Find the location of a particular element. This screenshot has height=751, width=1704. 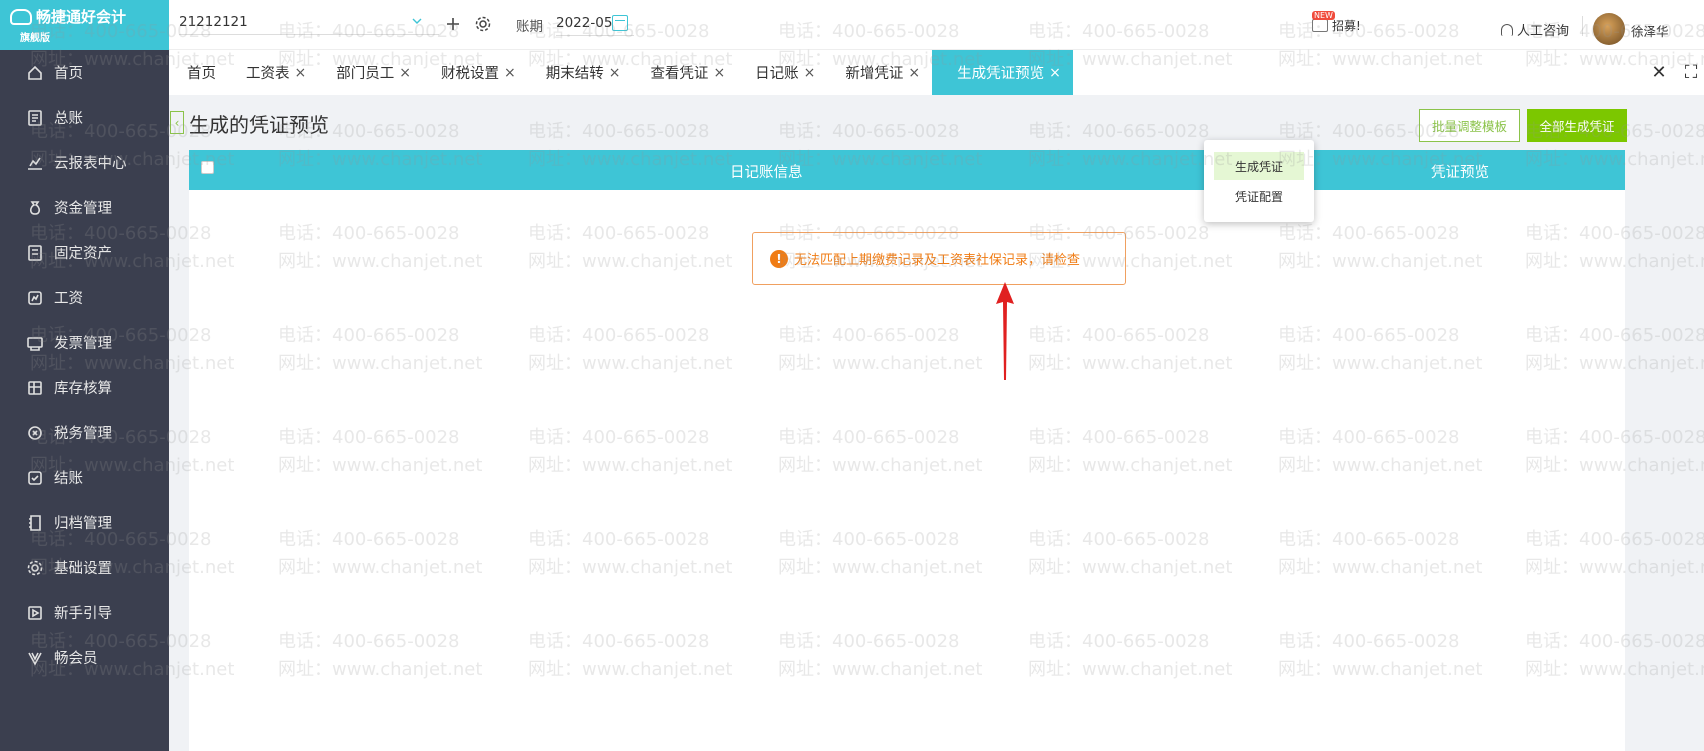

add-icon is located at coordinates (453, 24).